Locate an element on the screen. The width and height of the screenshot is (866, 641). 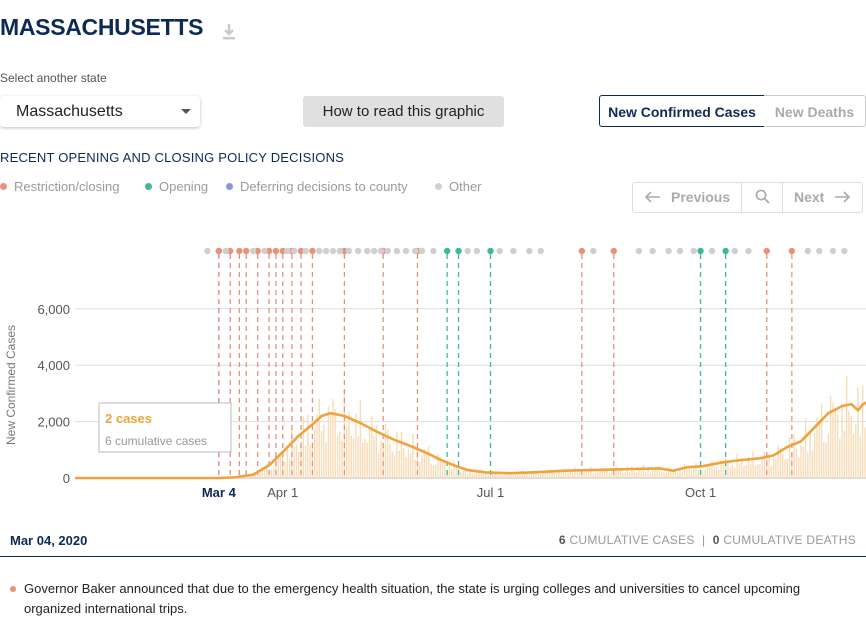
next-label: Next is located at coordinates (809, 197).